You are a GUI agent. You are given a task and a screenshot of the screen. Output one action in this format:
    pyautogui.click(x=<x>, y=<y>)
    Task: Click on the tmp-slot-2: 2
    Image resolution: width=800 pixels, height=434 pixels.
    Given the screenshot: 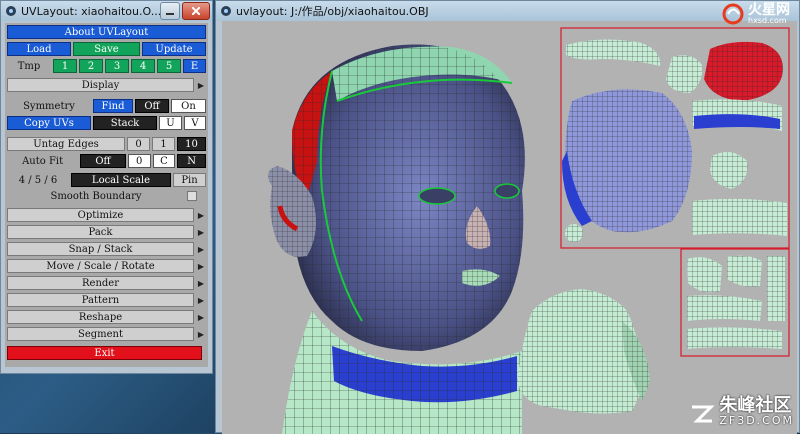 What is the action you would take?
    pyautogui.click(x=91, y=66)
    